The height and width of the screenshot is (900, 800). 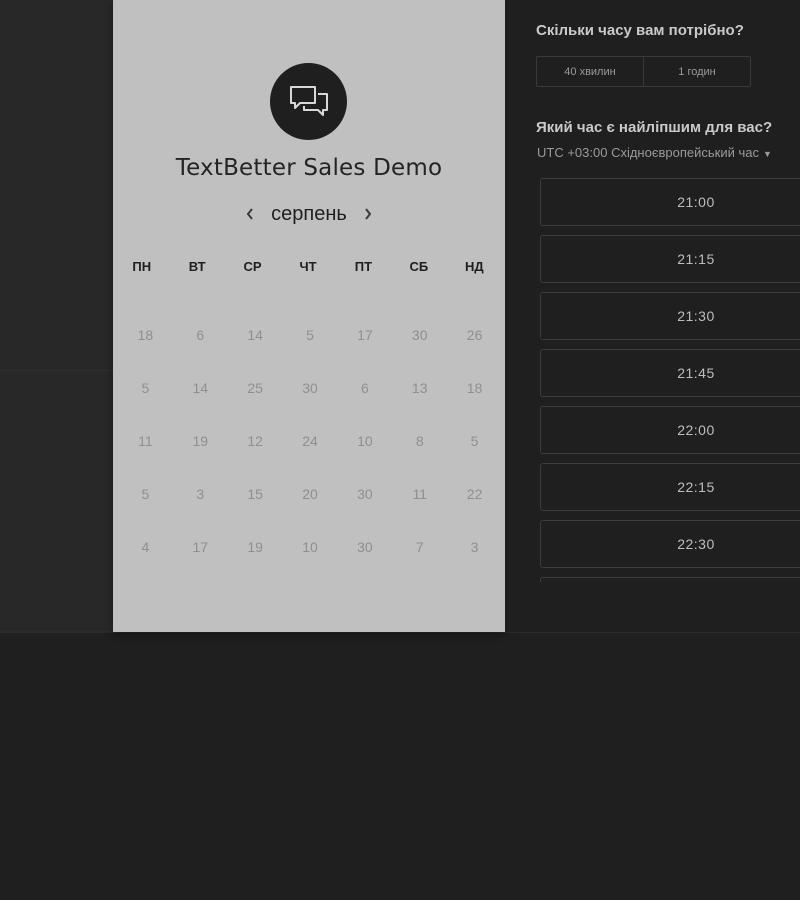 What do you see at coordinates (145, 547) in the screenshot?
I see `calendar-day: 4` at bounding box center [145, 547].